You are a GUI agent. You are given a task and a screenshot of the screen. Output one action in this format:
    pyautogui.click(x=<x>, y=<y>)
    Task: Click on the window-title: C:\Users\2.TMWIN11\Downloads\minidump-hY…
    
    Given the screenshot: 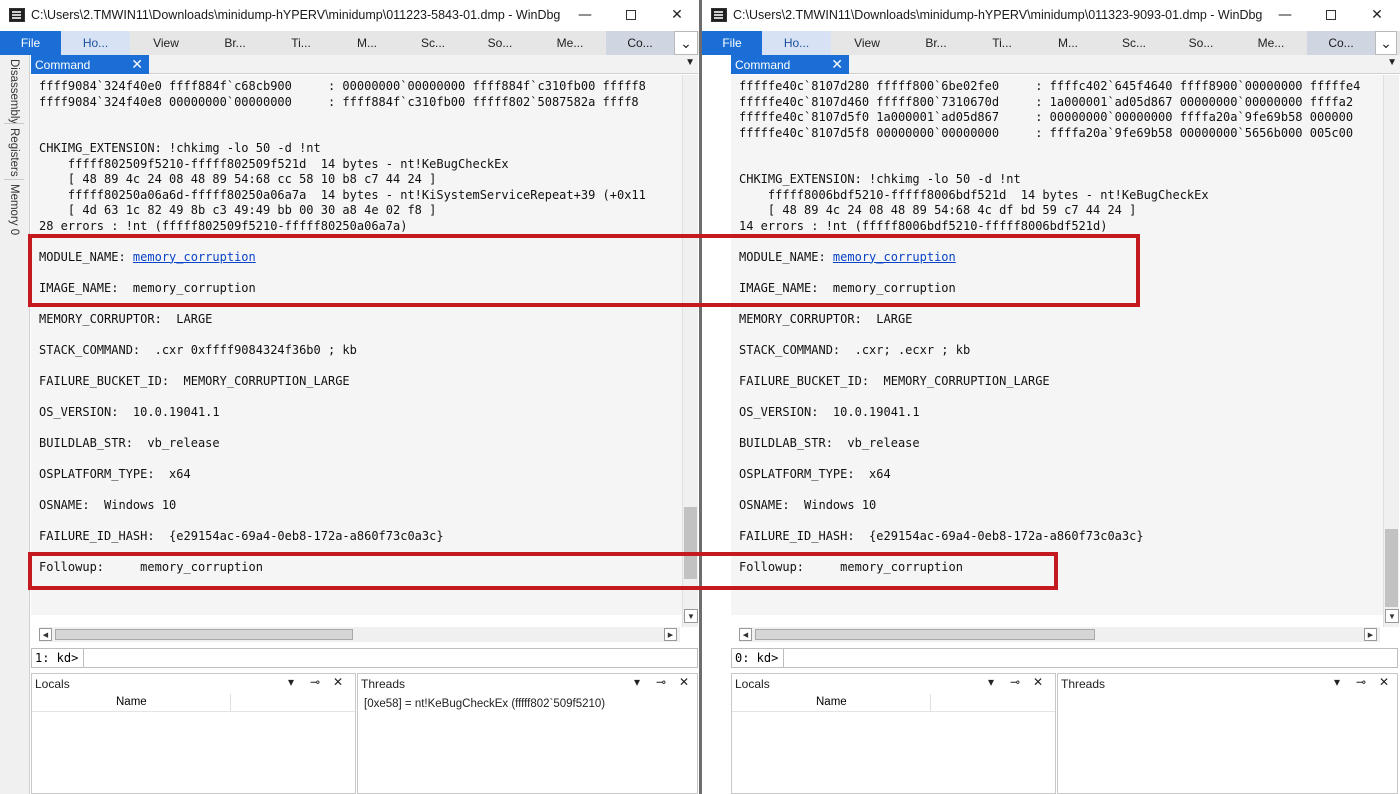 What is the action you would take?
    pyautogui.click(x=997, y=15)
    